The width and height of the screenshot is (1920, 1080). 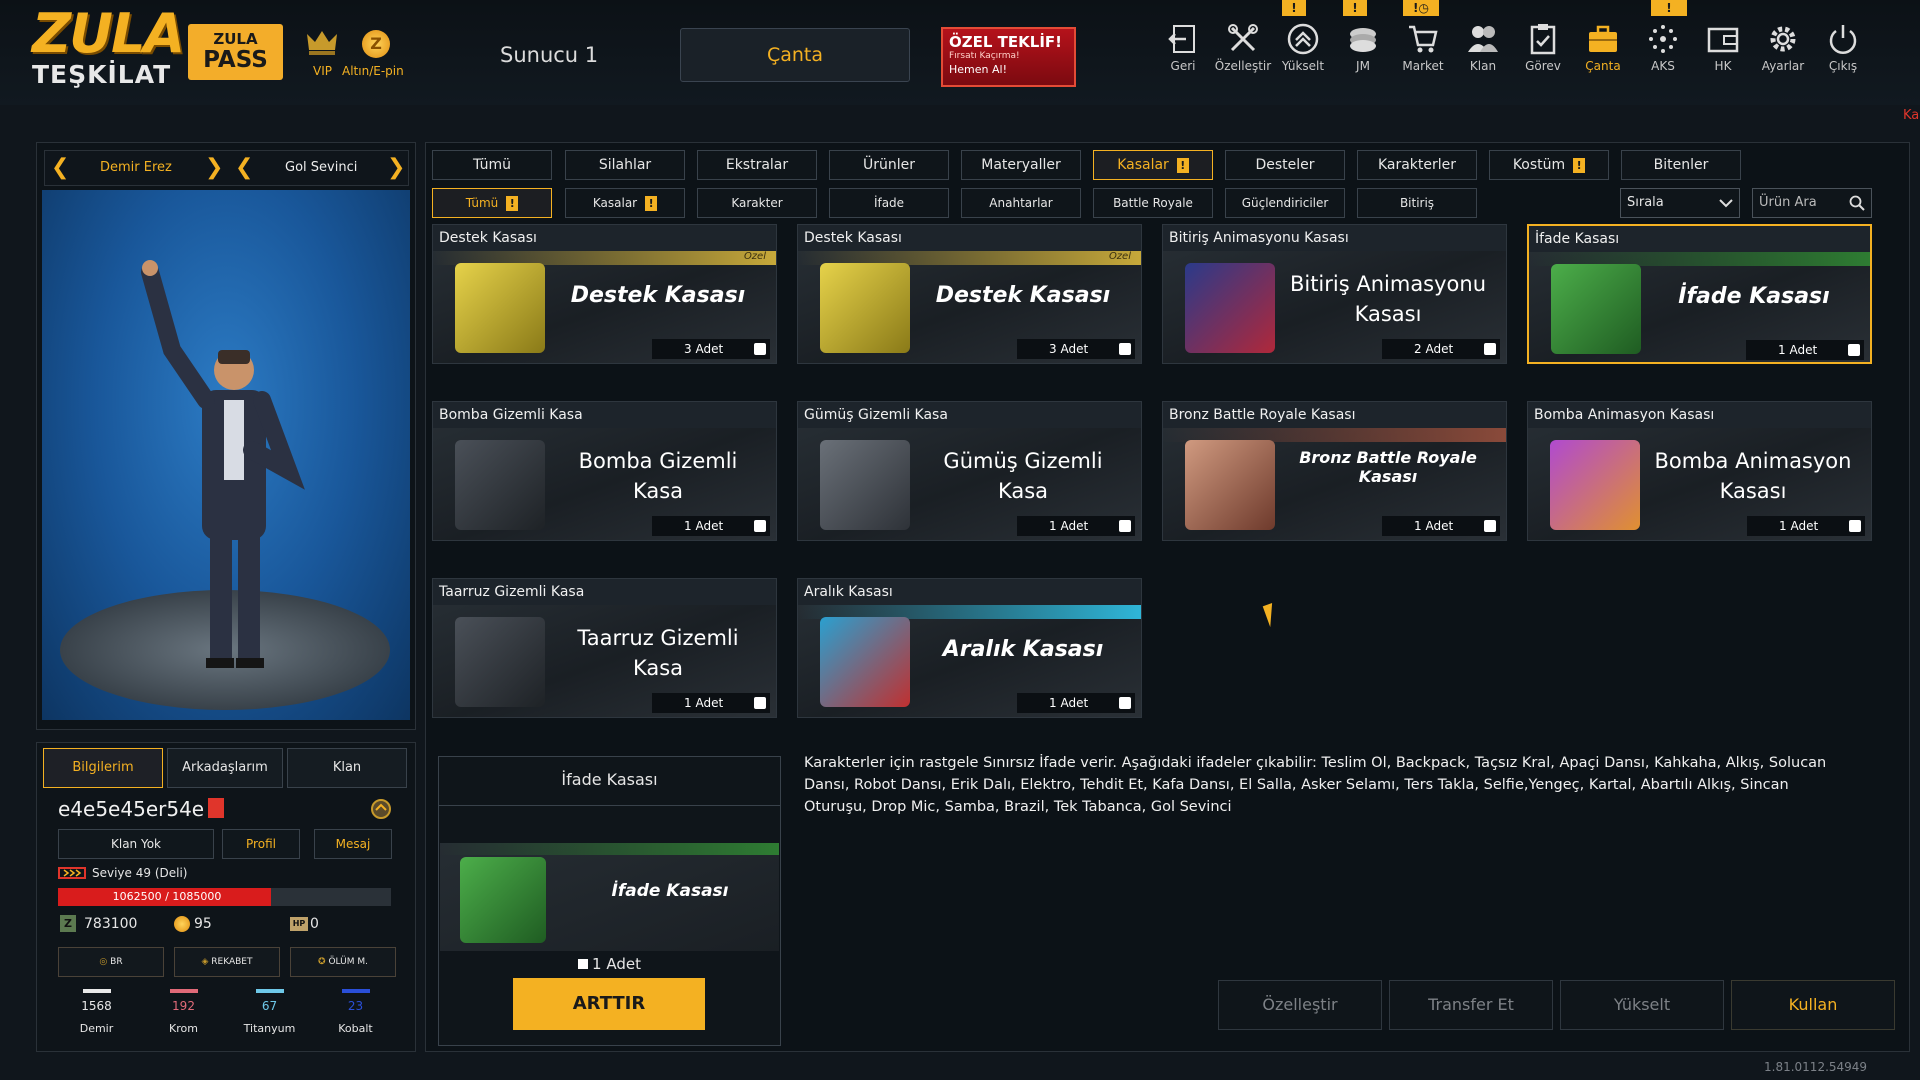 I want to click on subfilter-tab-6: Güçlendiriciler, so click(x=1285, y=203).